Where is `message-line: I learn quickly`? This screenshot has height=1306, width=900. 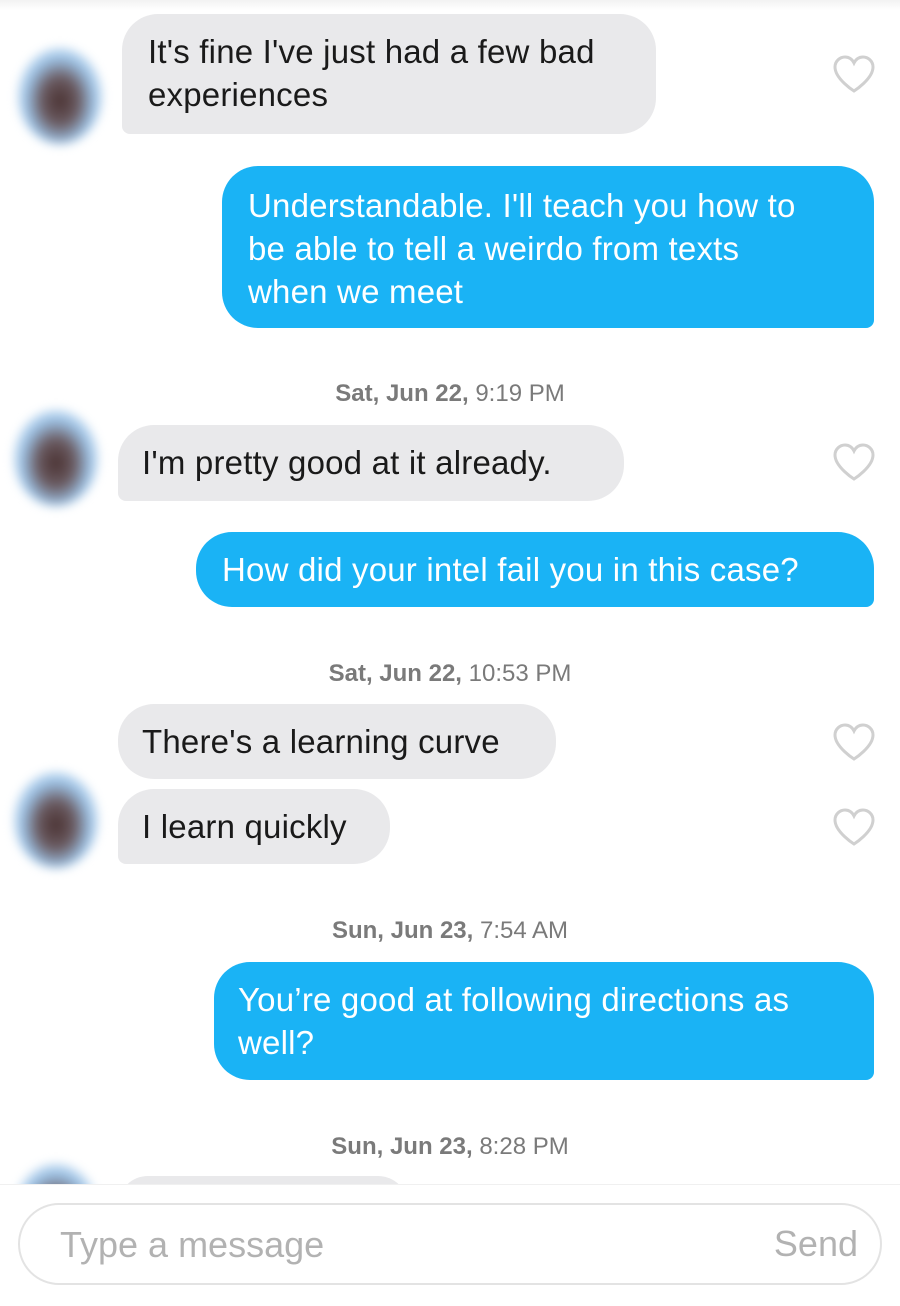
message-line: I learn quickly is located at coordinates (244, 826).